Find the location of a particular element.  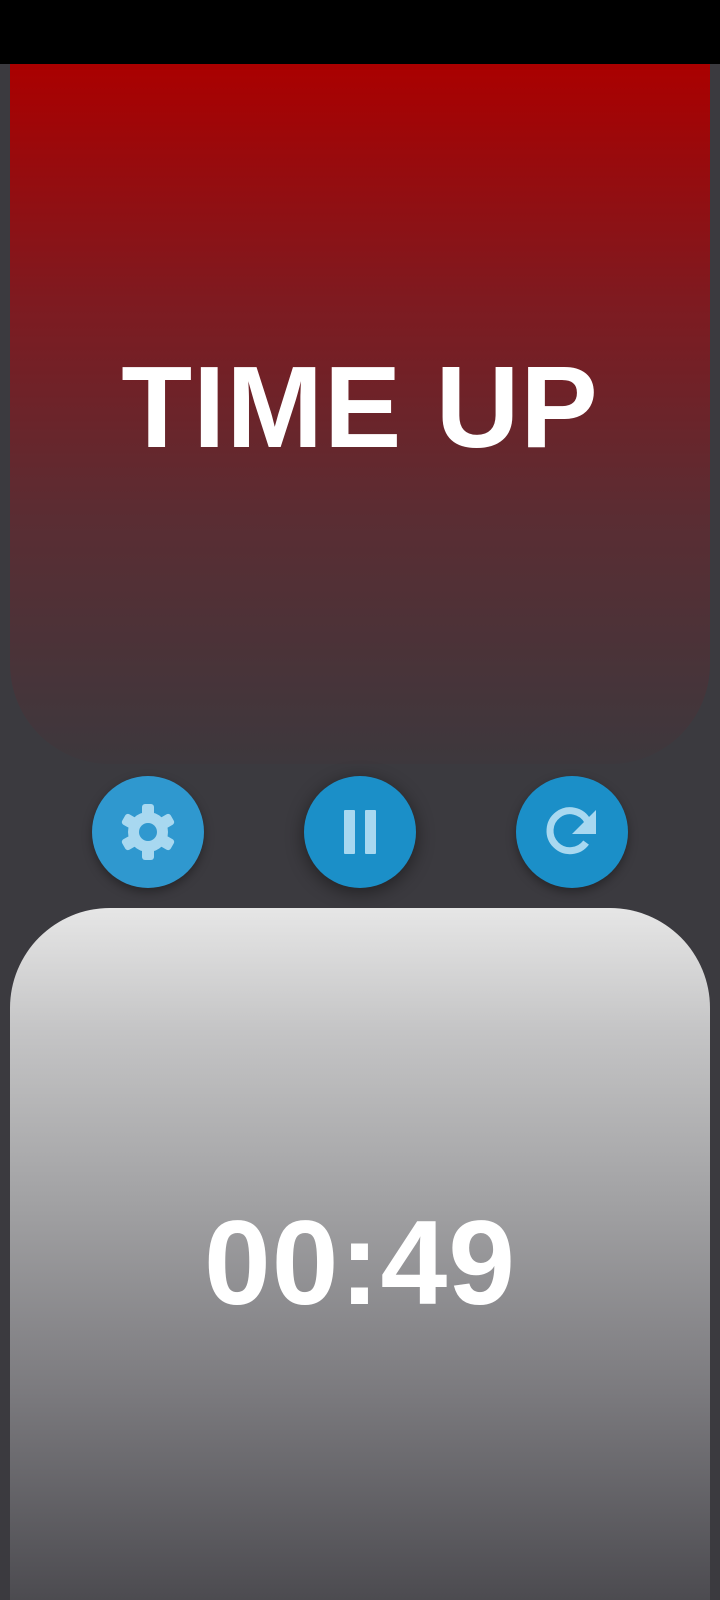

gear-icon is located at coordinates (148, 832).